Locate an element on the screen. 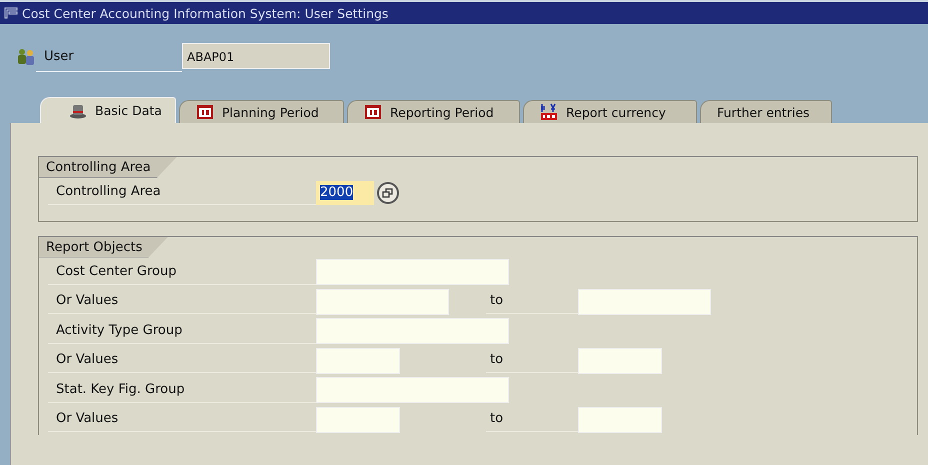  field-label: Controlling Area is located at coordinates (182, 193).